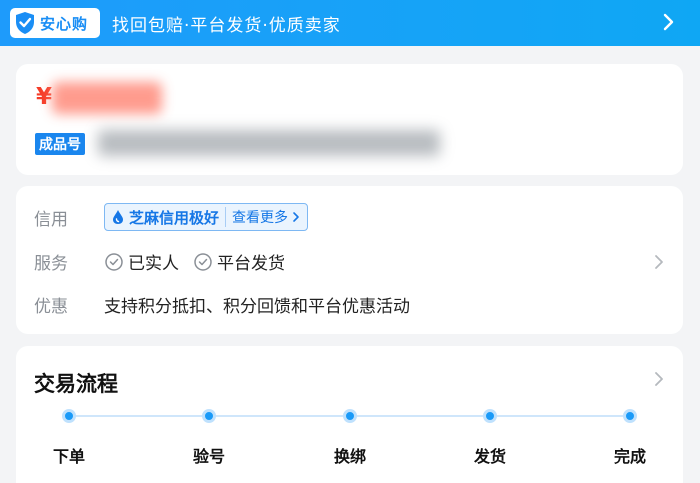 This screenshot has width=700, height=483. What do you see at coordinates (269, 143) in the screenshot?
I see `product-number-redacted` at bounding box center [269, 143].